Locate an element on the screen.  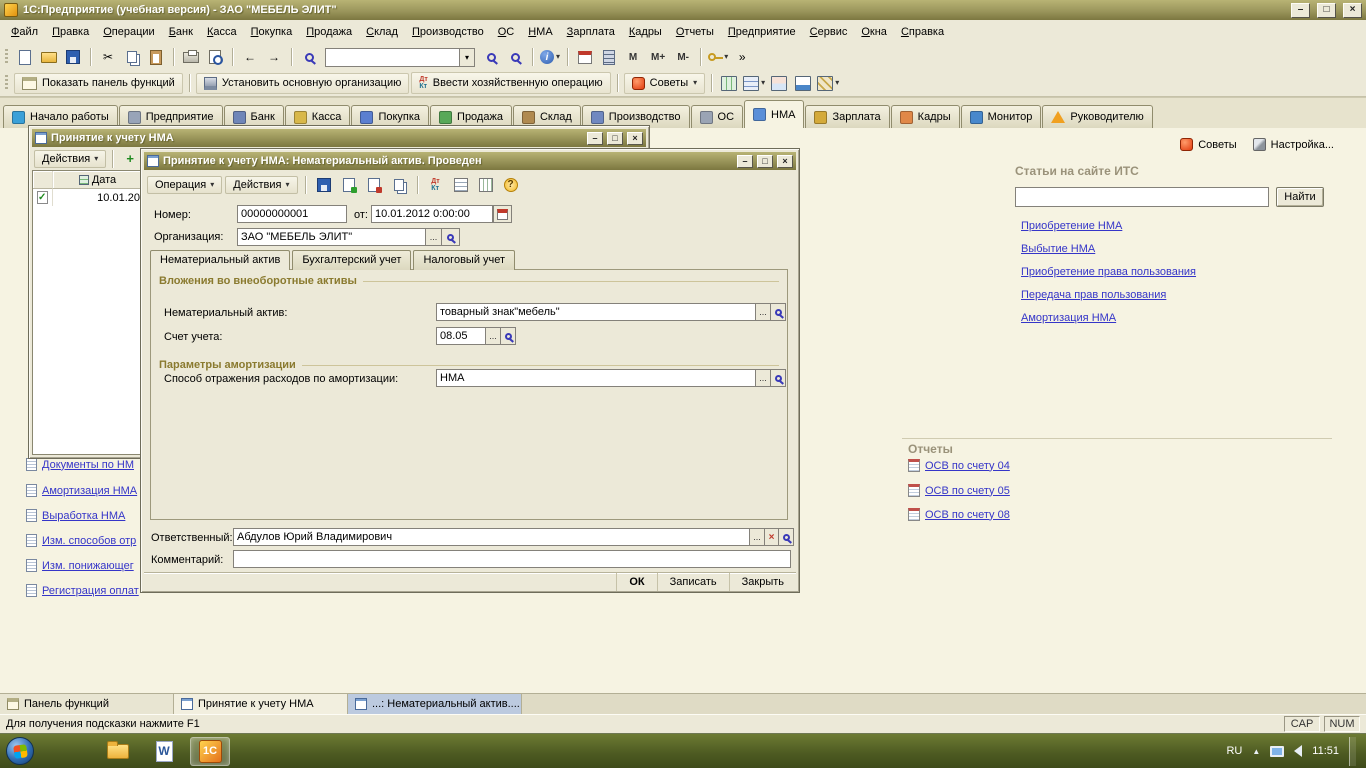
language-indicator: RU is located at coordinates (1234, 751).